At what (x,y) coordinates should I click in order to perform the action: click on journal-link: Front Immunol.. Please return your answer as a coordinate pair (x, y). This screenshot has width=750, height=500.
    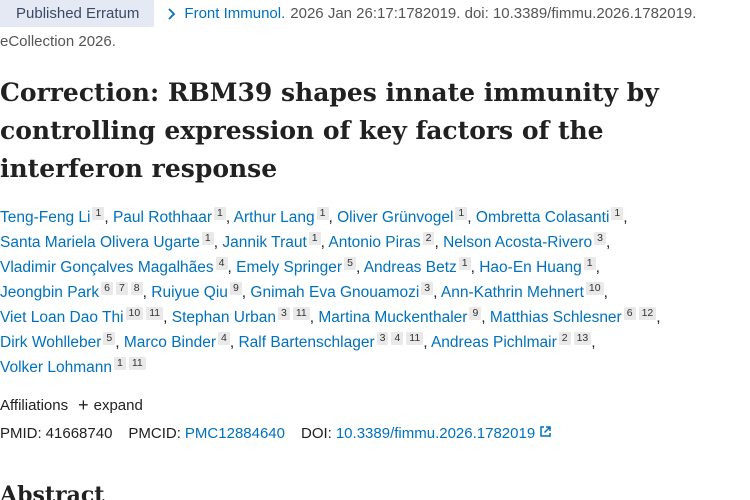
    Looking at the image, I should click on (234, 13).